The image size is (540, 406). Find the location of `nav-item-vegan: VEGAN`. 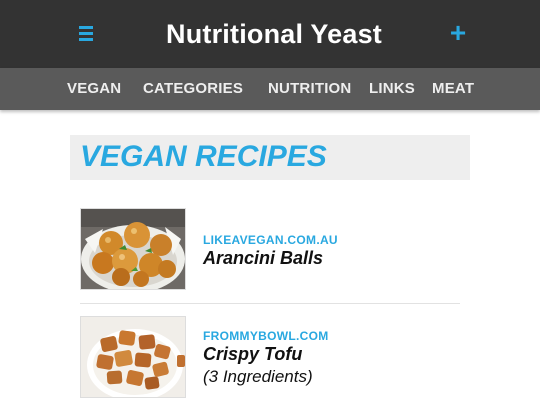

nav-item-vegan: VEGAN is located at coordinates (94, 89).